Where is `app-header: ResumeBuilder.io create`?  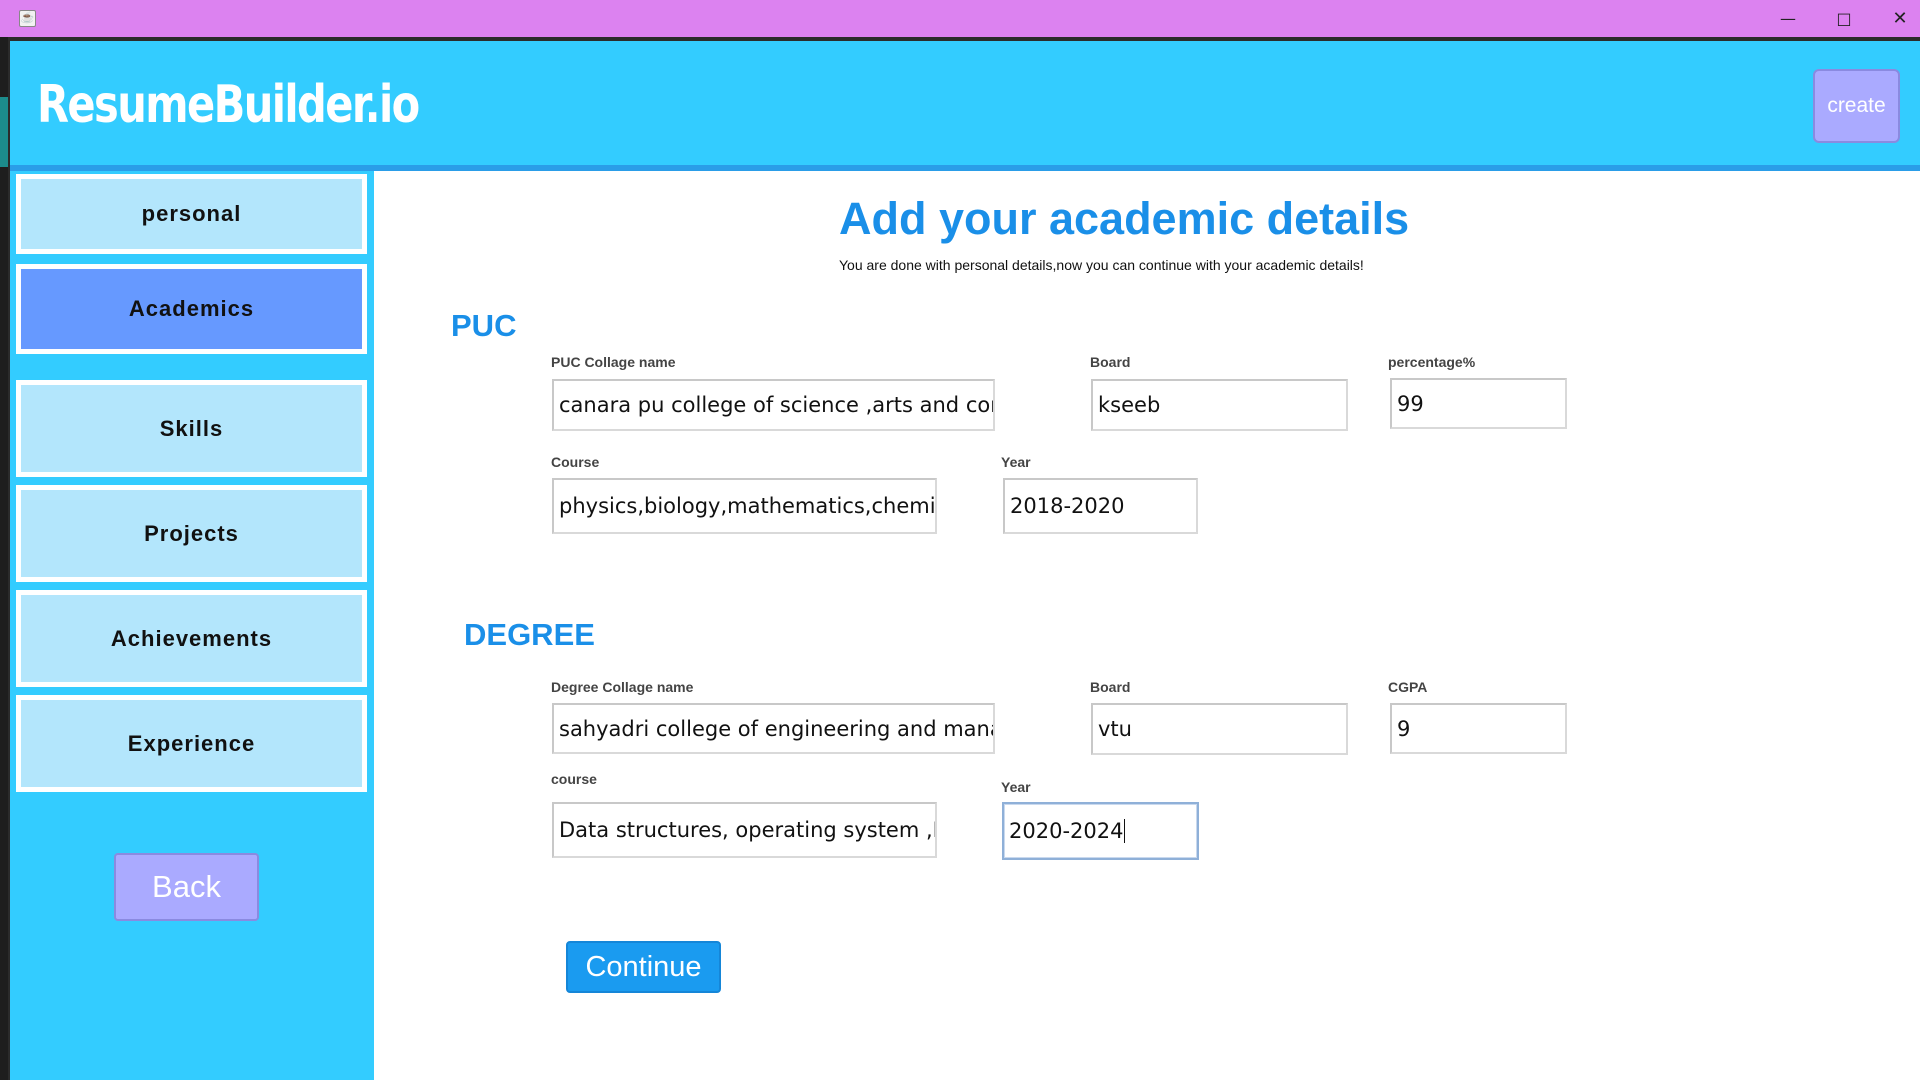 app-header: ResumeBuilder.io create is located at coordinates (965, 103).